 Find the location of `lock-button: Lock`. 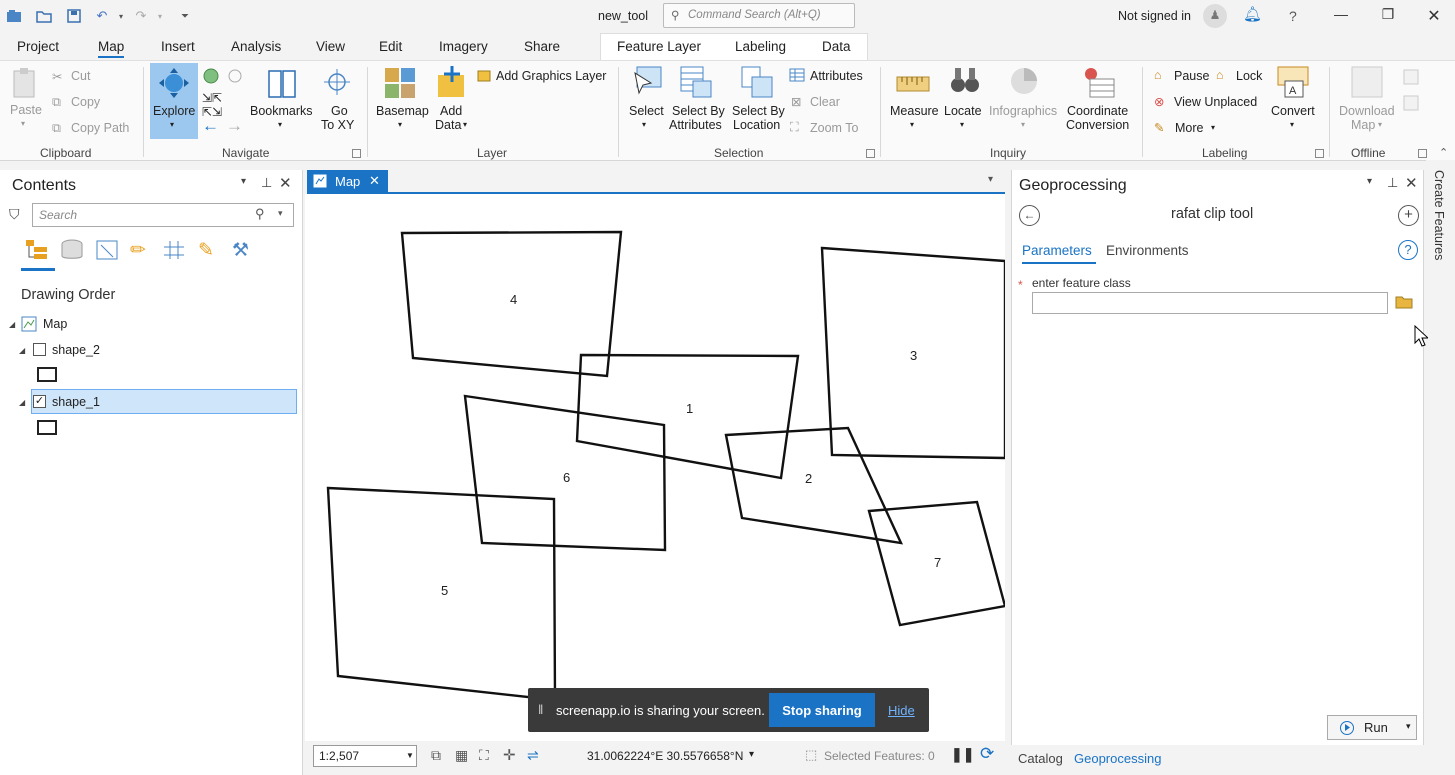

lock-button: Lock is located at coordinates (1249, 76).